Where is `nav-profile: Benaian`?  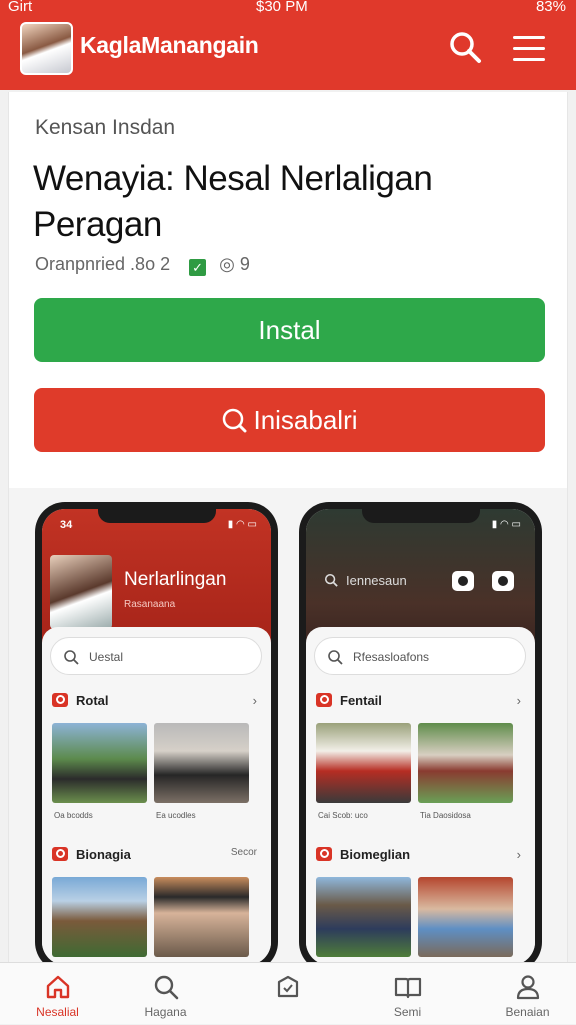 nav-profile: Benaian is located at coordinates (523, 994).